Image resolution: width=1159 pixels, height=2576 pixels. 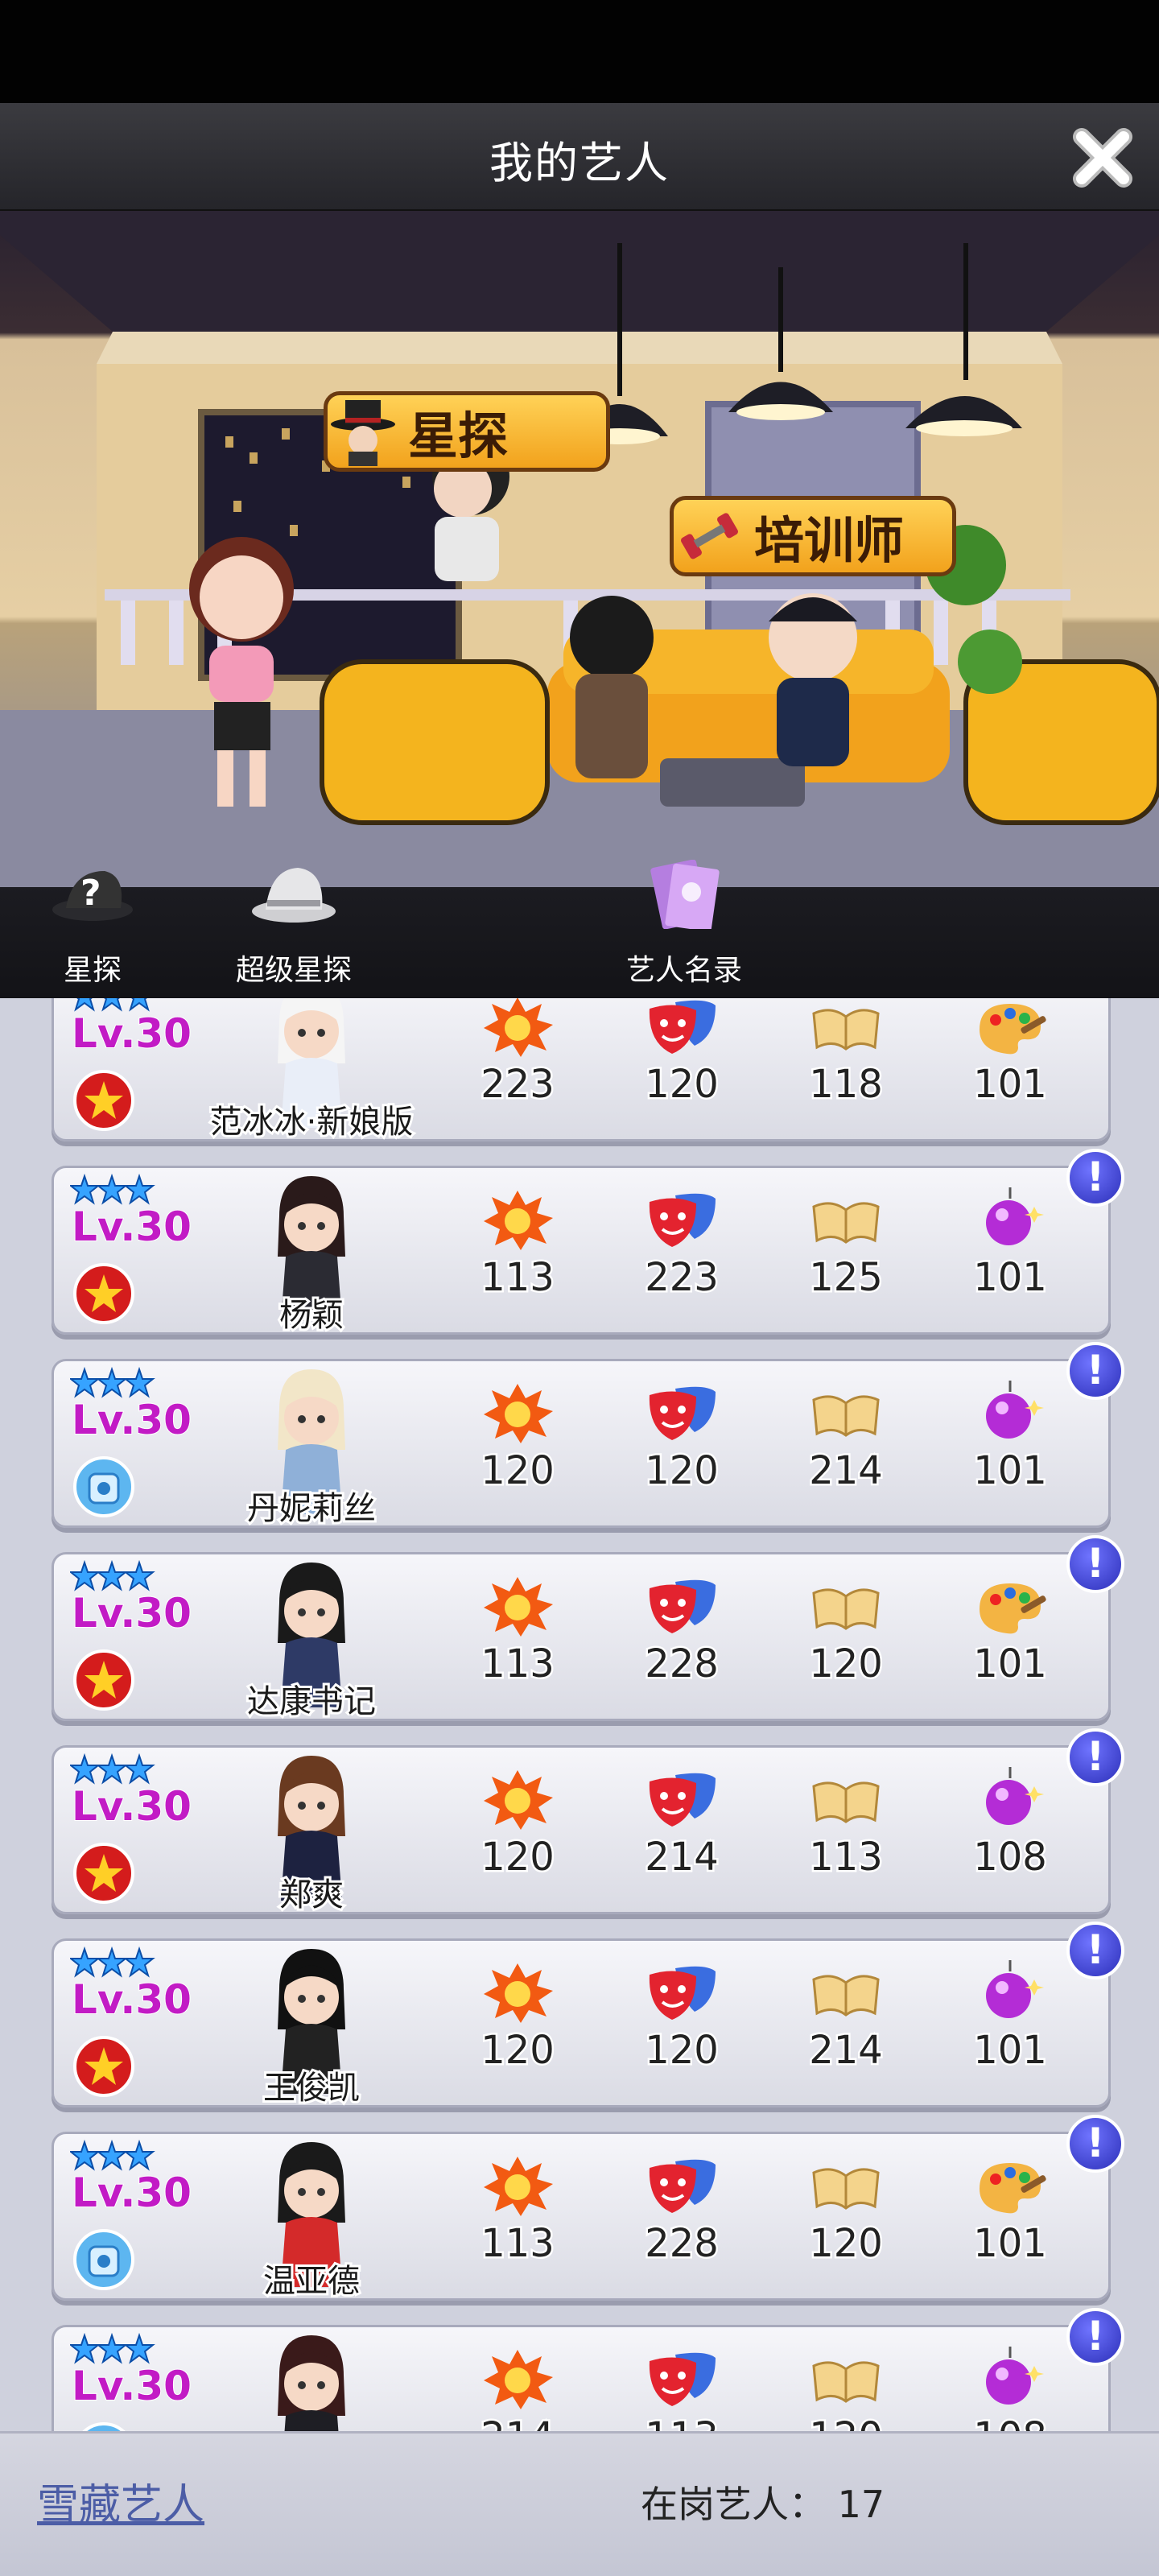 I want to click on artist-stat: 125, so click(x=846, y=1244).